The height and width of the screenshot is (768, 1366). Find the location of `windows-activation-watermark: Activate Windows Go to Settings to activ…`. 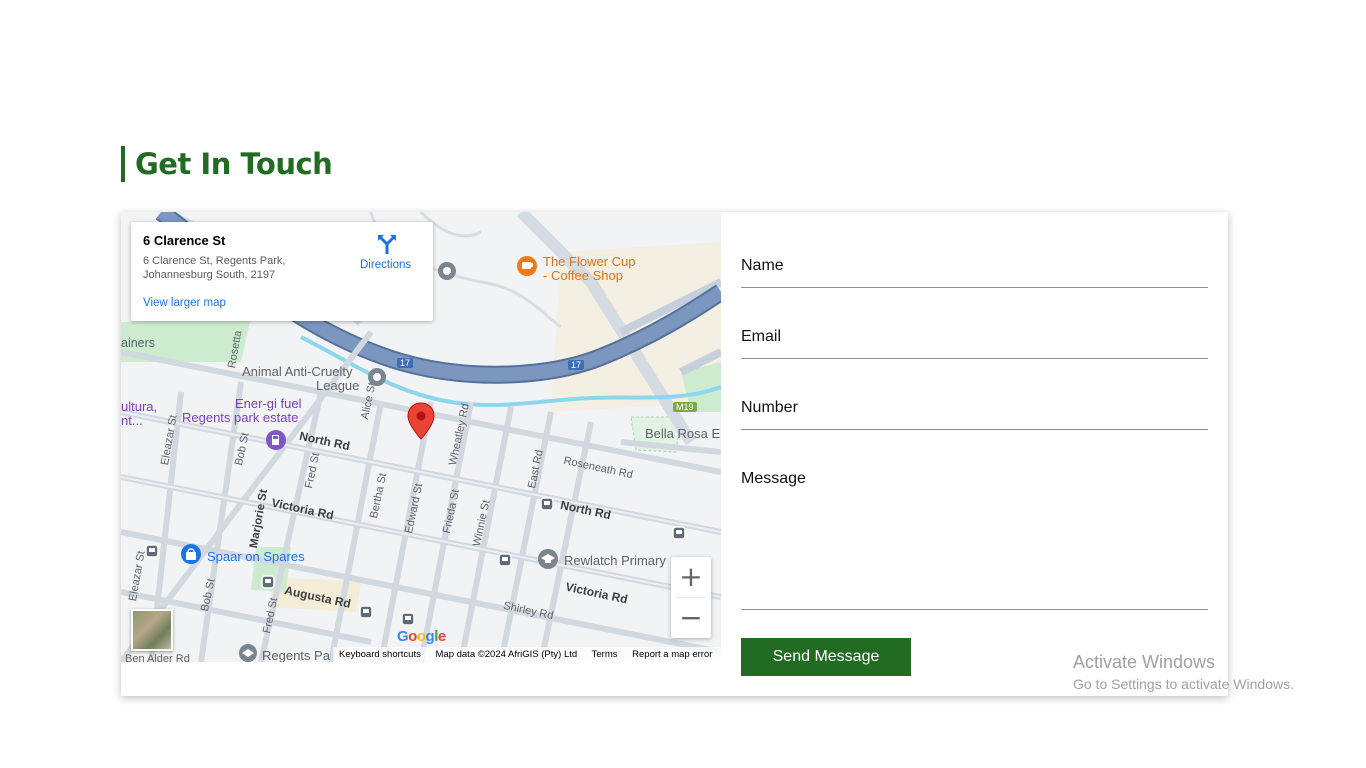

windows-activation-watermark: Activate Windows Go to Settings to activ… is located at coordinates (1183, 672).